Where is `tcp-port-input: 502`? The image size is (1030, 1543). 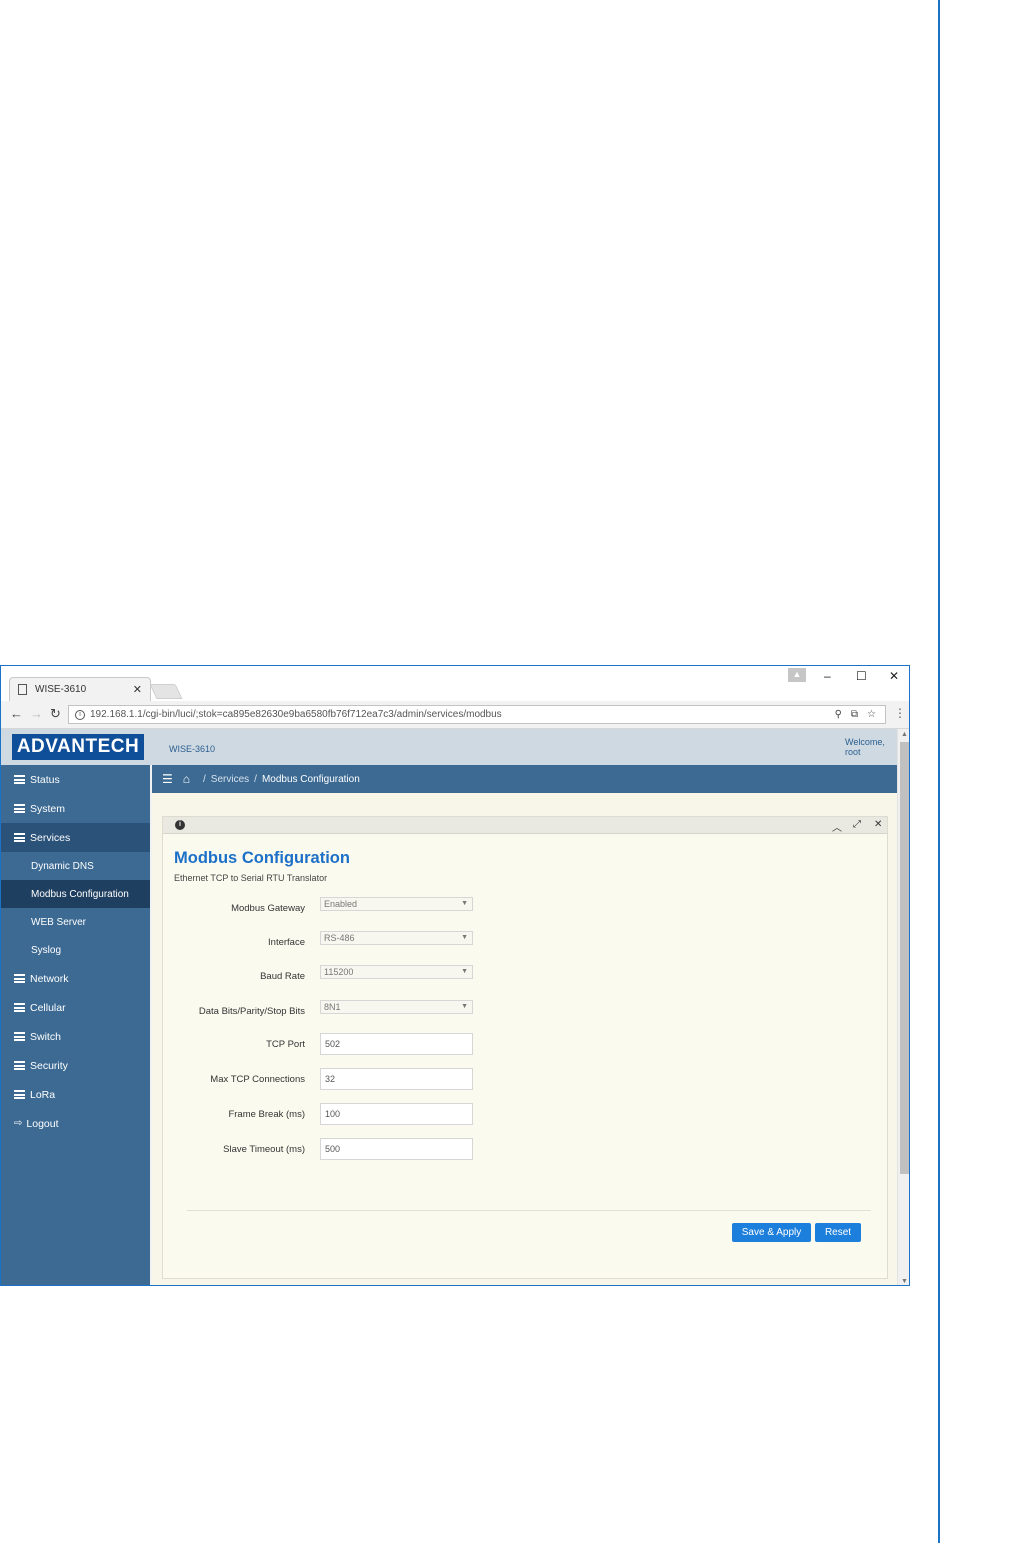 tcp-port-input: 502 is located at coordinates (396, 1044).